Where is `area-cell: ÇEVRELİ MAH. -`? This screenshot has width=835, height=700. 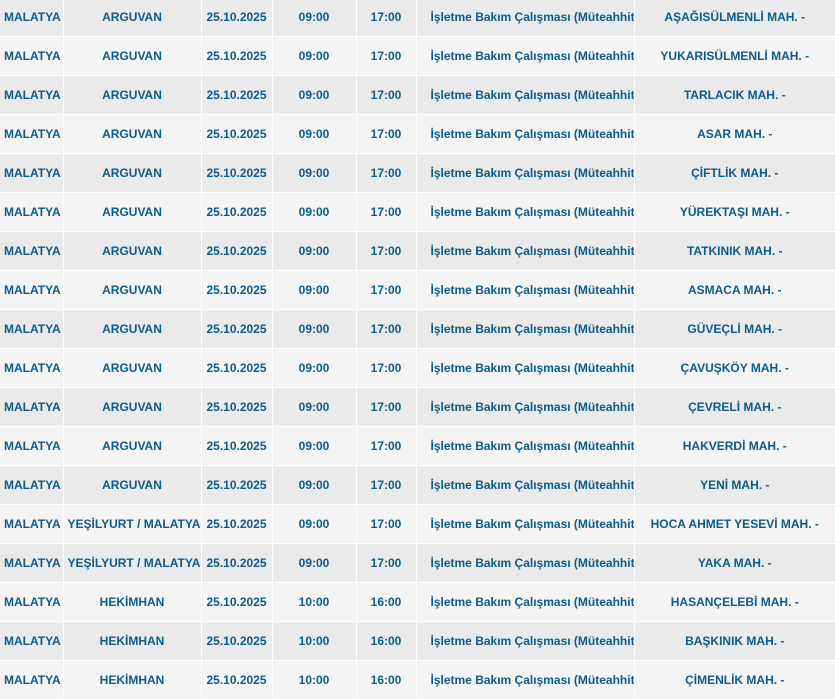 area-cell: ÇEVRELİ MAH. - is located at coordinates (734, 407).